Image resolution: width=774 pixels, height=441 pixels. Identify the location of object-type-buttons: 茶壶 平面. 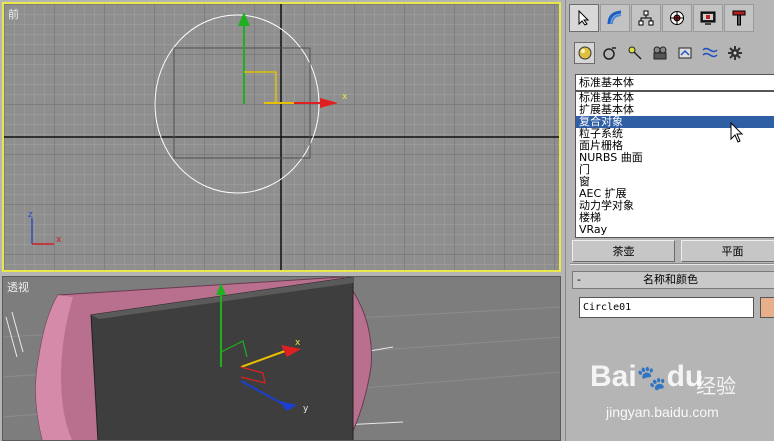
(673, 251).